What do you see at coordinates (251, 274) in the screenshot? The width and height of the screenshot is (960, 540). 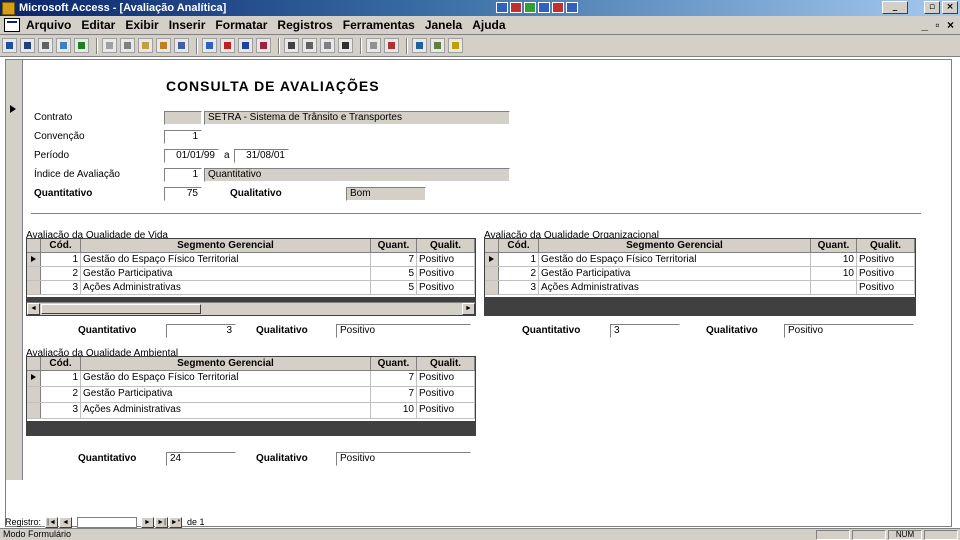 I see `table-row: 2 Gestão Participativa 5 Positivo` at bounding box center [251, 274].